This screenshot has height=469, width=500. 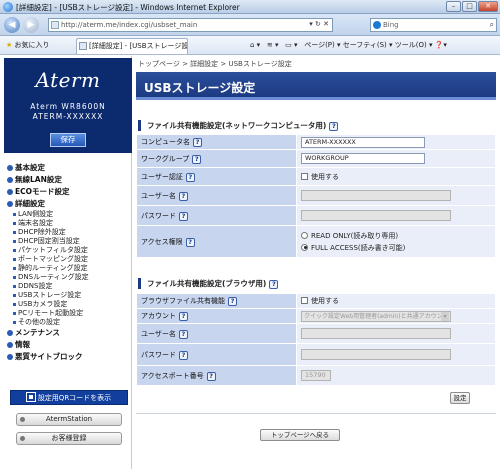 I want to click on sidebar-item-other: その他の設定, so click(x=69, y=322).